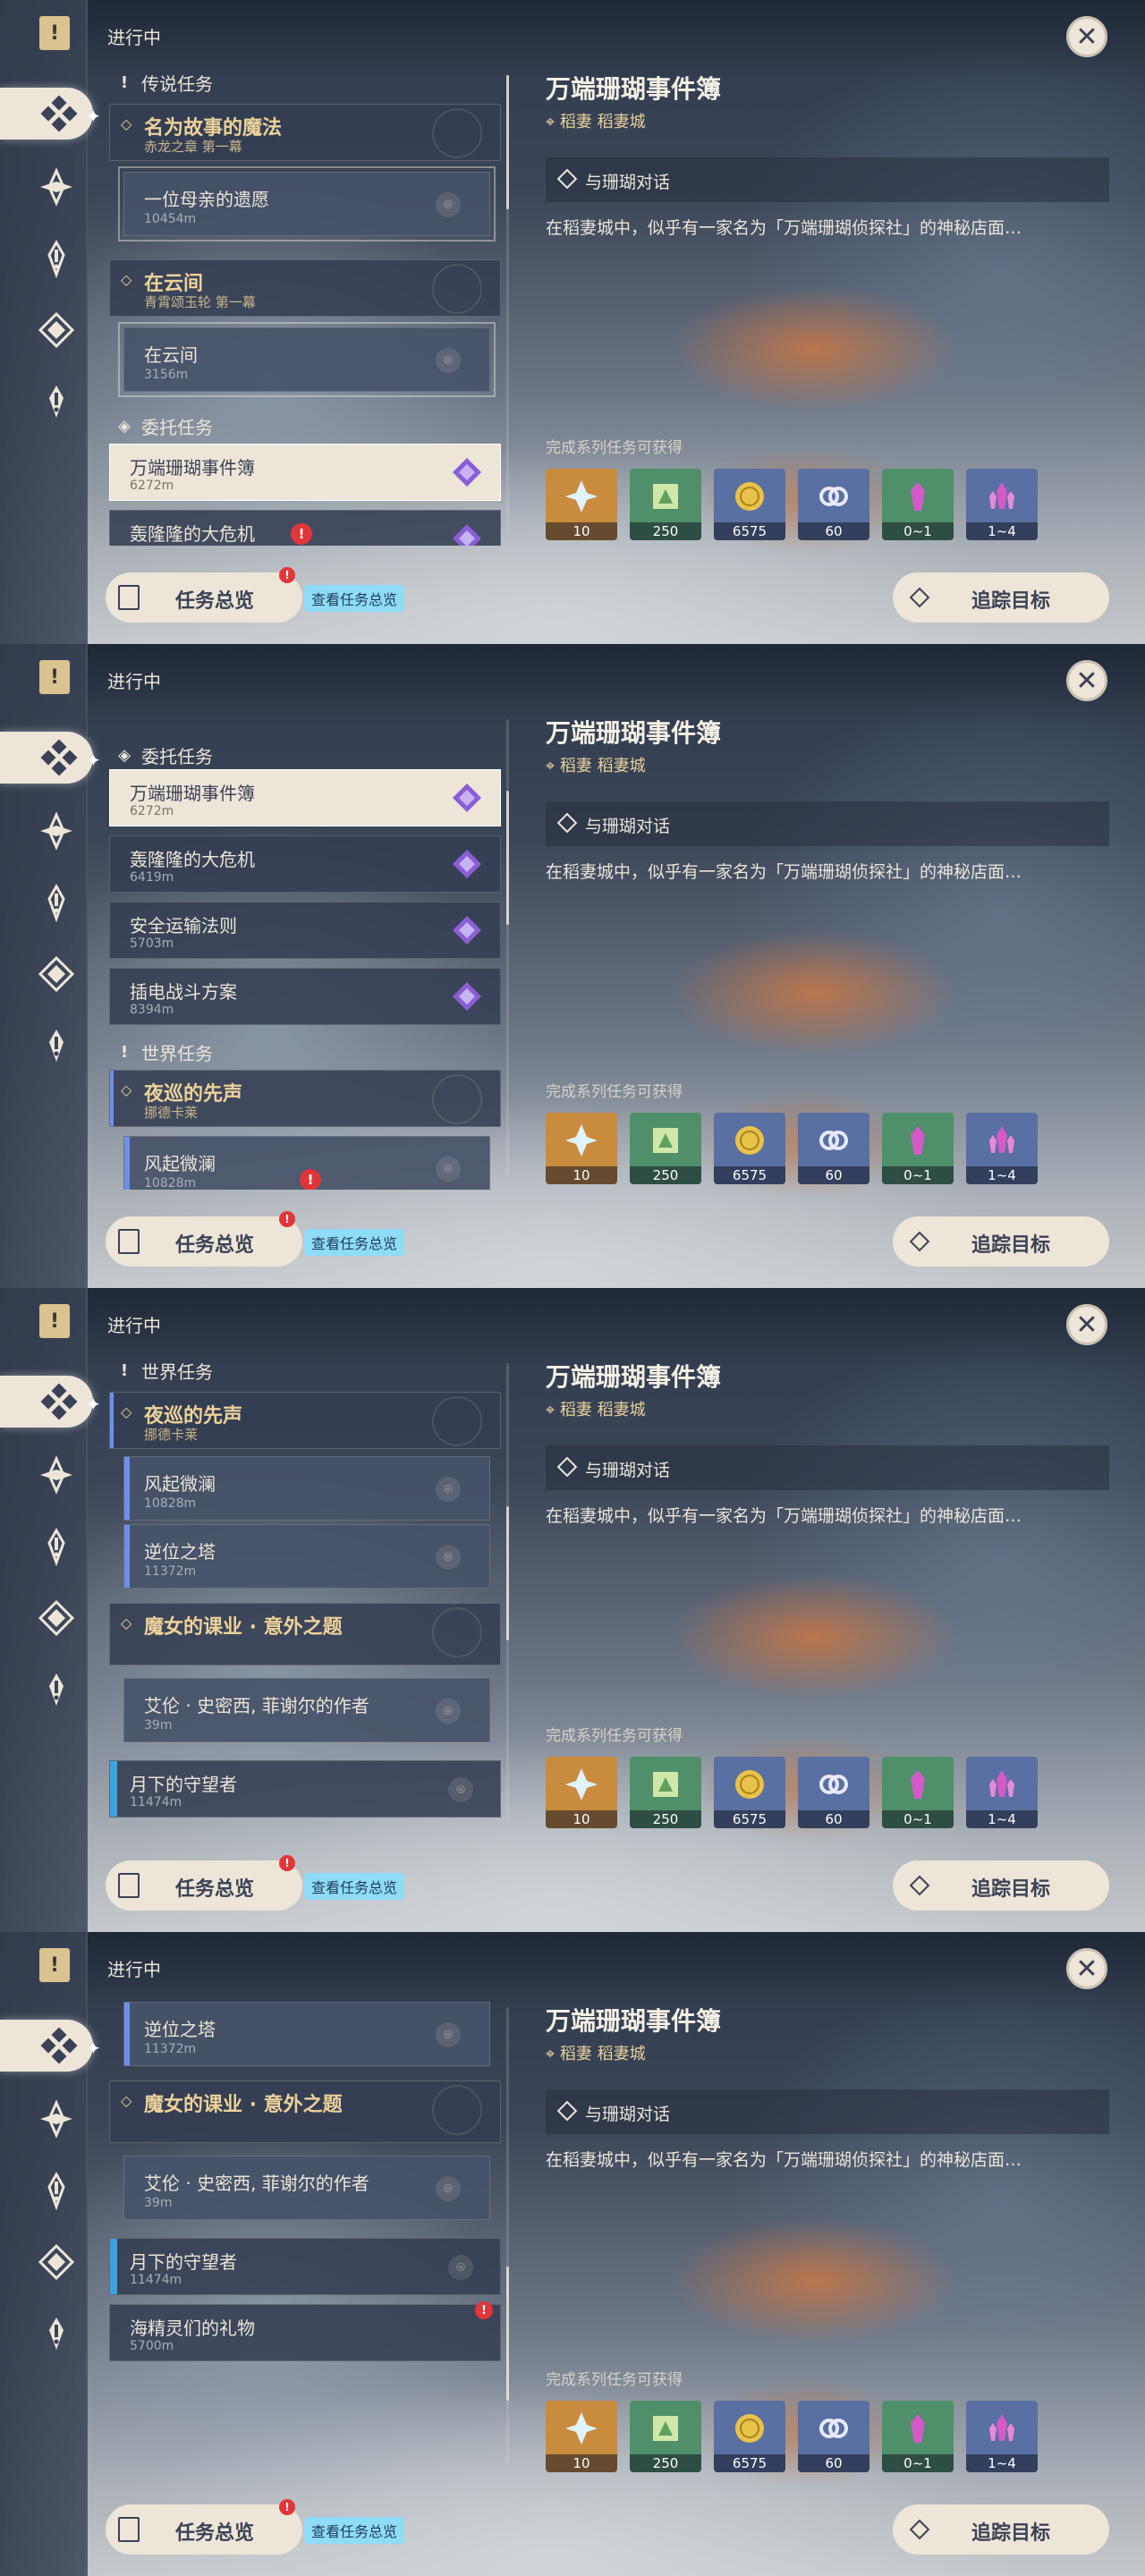  I want to click on quest-step: 风起微澜 10828m! ⌾, so click(306, 1163).